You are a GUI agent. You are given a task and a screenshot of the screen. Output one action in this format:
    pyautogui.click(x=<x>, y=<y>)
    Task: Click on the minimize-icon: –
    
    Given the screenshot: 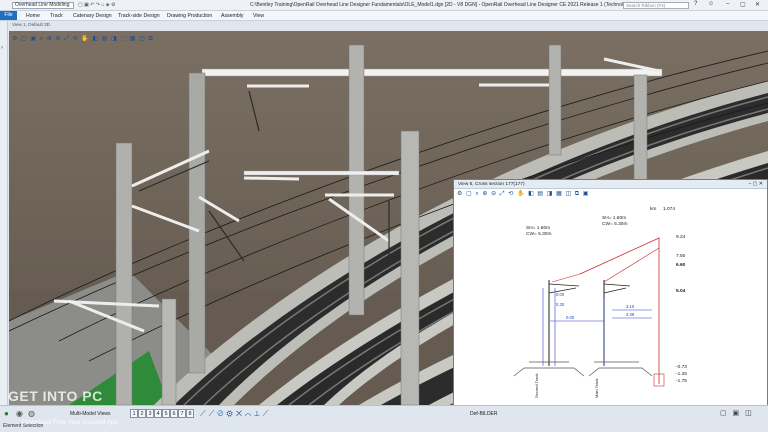 What is the action you would take?
    pyautogui.click(x=727, y=4)
    